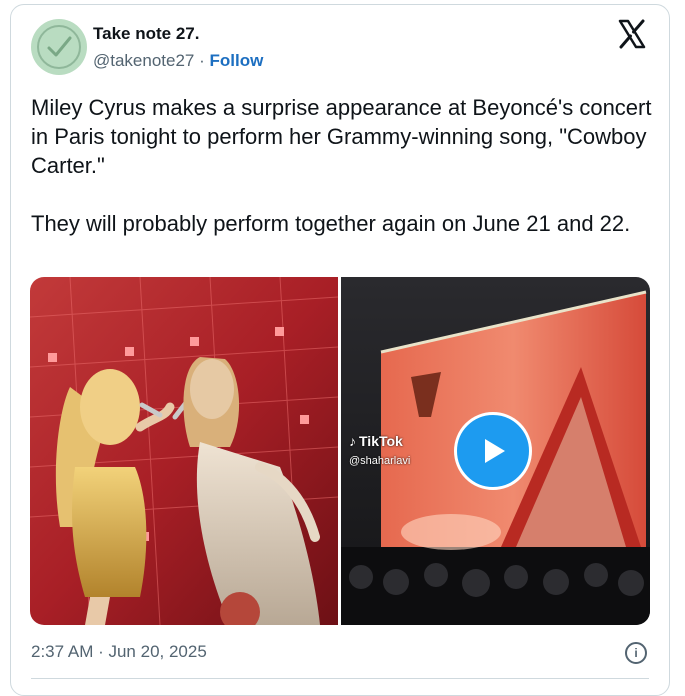  Describe the element at coordinates (352, 441) in the screenshot. I see `tiktok-logo-icon: ♪` at that location.